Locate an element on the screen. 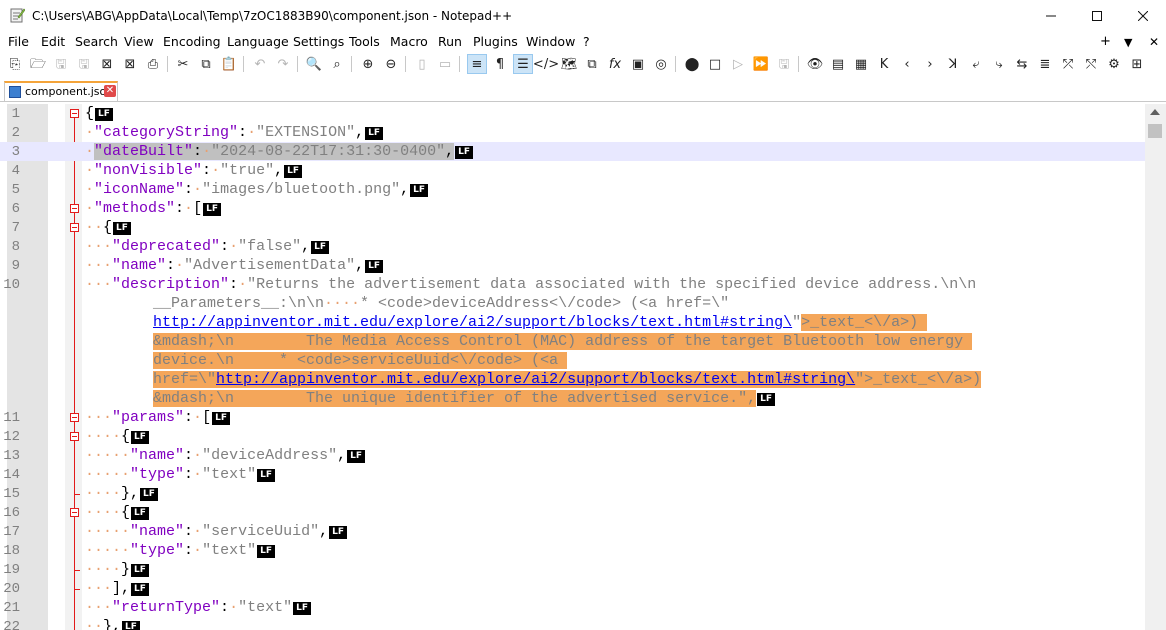  plugin-icon-3: ▦ is located at coordinates (861, 64).